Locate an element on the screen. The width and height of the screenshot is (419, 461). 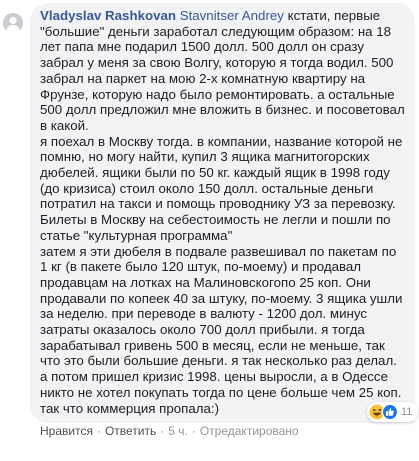
timestamp-link: 5 ч. is located at coordinates (178, 431).